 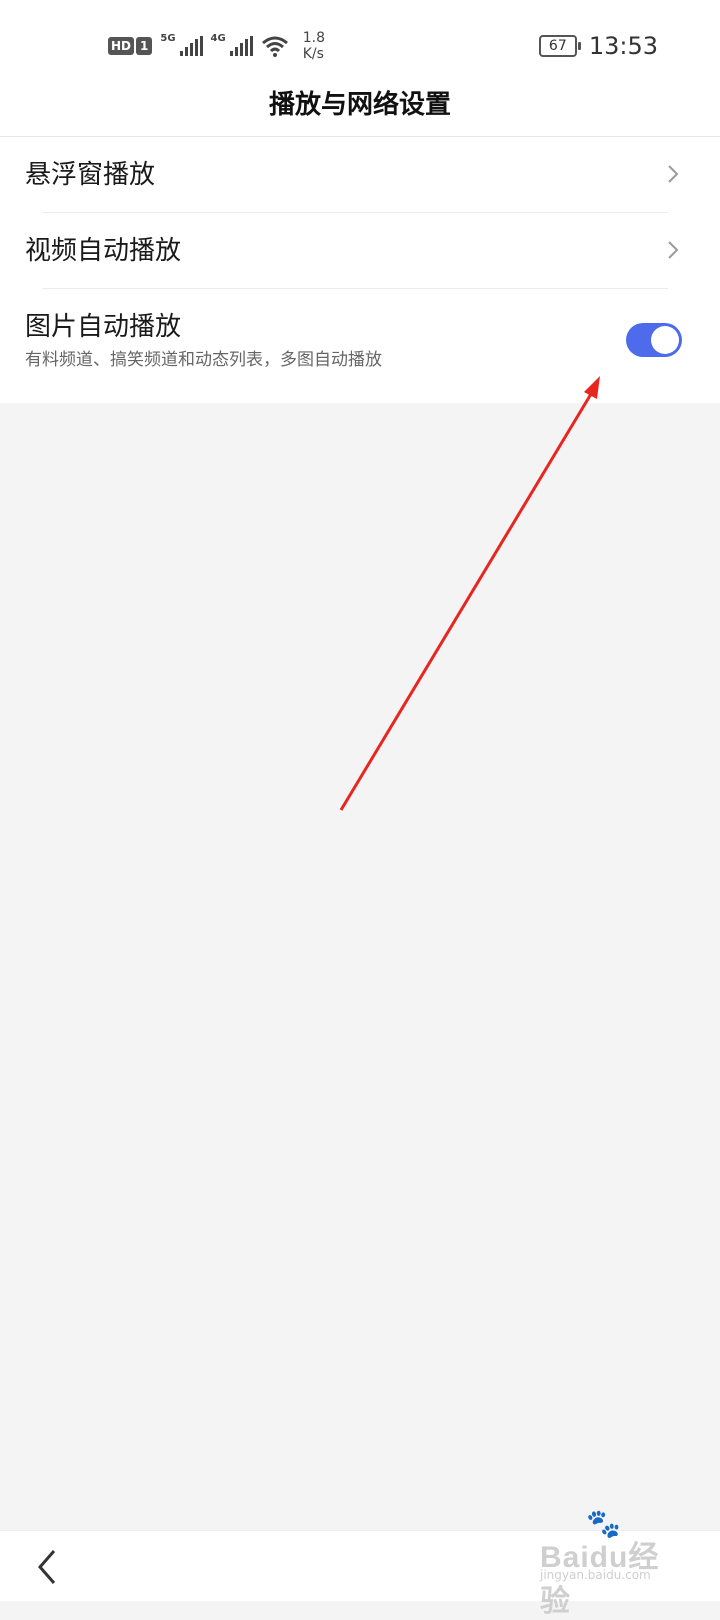 I want to click on watermark-domain: jingyan.baidu.com, so click(x=595, y=1575).